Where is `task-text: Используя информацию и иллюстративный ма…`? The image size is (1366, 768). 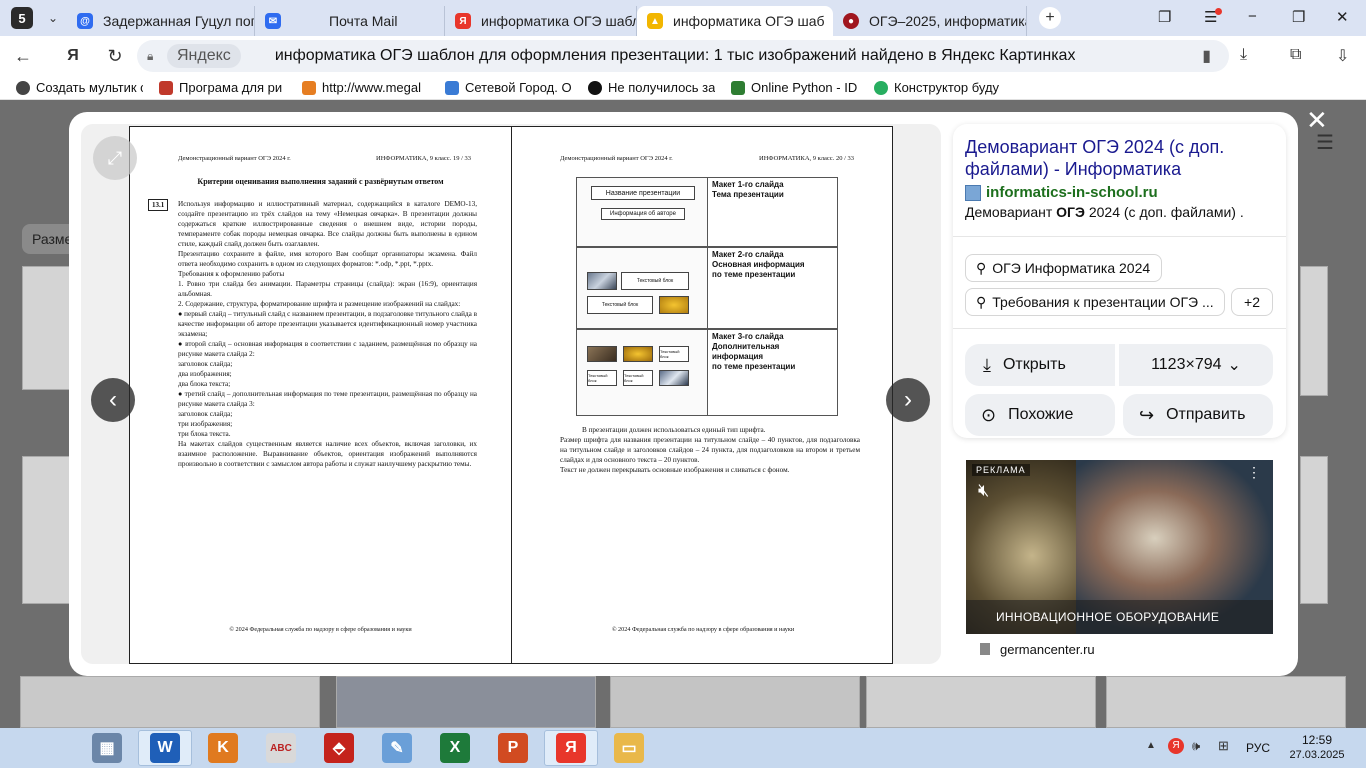
task-text: Используя информацию и иллюстративный ма… is located at coordinates (327, 334).